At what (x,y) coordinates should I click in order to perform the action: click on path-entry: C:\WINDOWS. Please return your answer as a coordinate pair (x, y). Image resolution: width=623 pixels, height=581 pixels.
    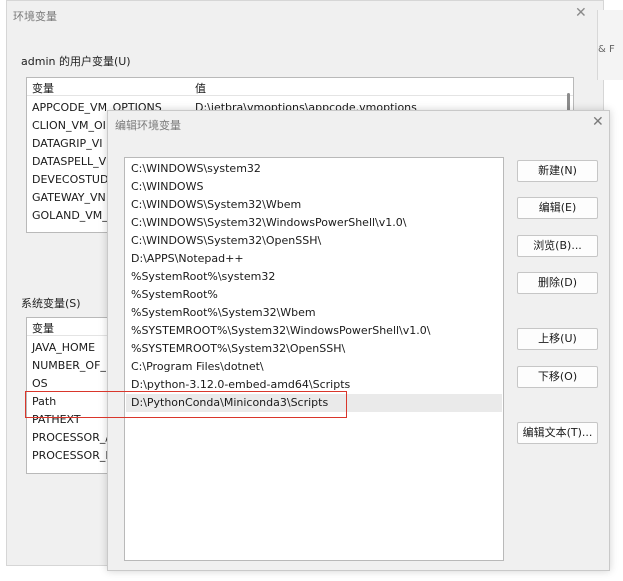
    Looking at the image, I should click on (314, 187).